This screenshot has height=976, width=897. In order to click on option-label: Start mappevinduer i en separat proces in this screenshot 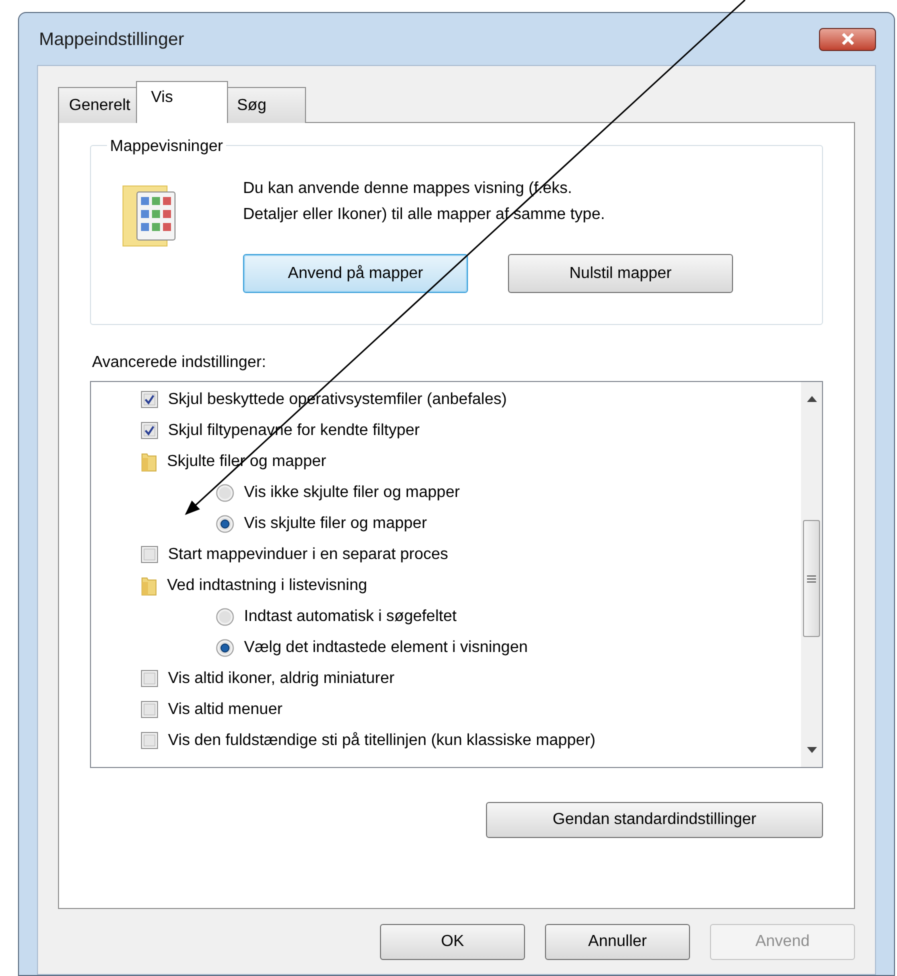, I will do `click(308, 554)`.